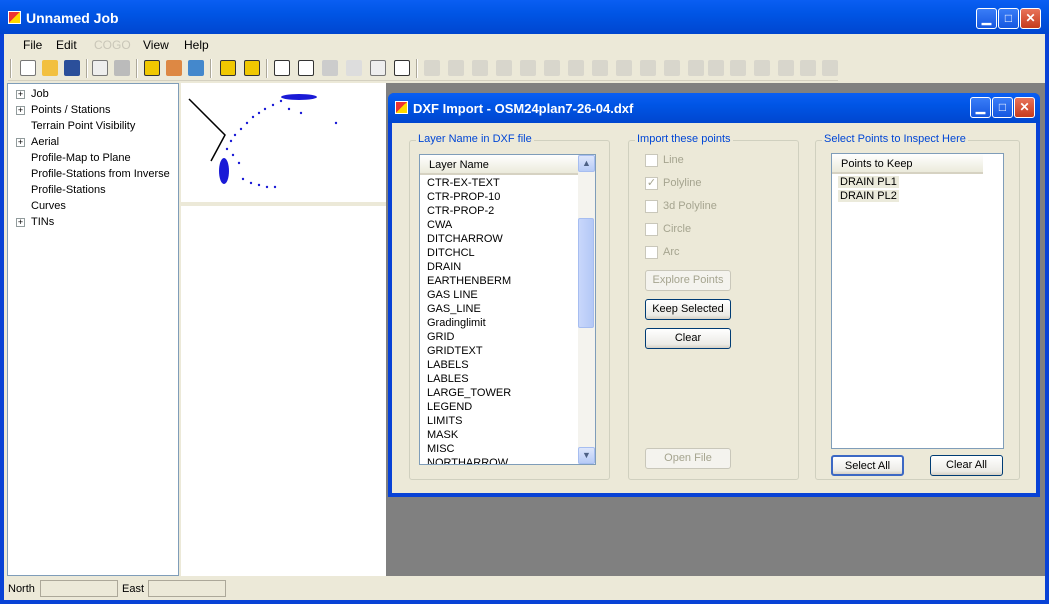 The width and height of the screenshot is (1049, 604). What do you see at coordinates (283, 391) in the screenshot?
I see `profile-view-canvas` at bounding box center [283, 391].